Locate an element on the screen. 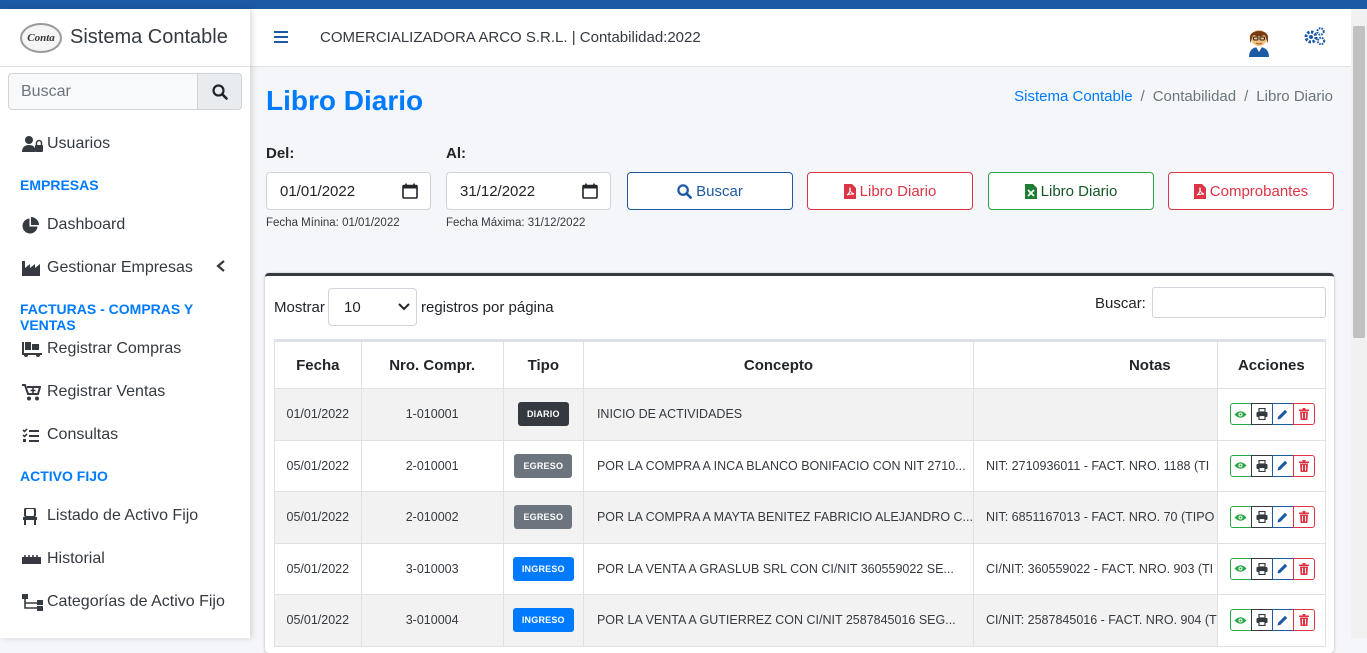  sidebar-item-registrar-compras: Registrar Compras is located at coordinates (101, 349).